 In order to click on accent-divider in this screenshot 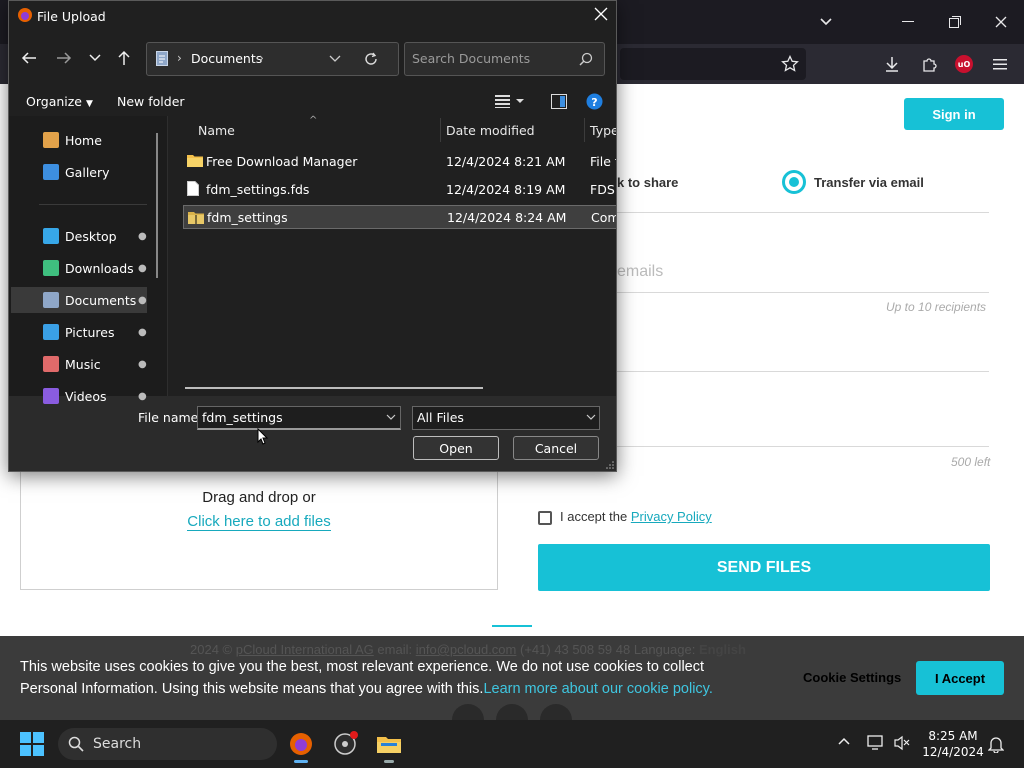, I will do `click(512, 626)`.